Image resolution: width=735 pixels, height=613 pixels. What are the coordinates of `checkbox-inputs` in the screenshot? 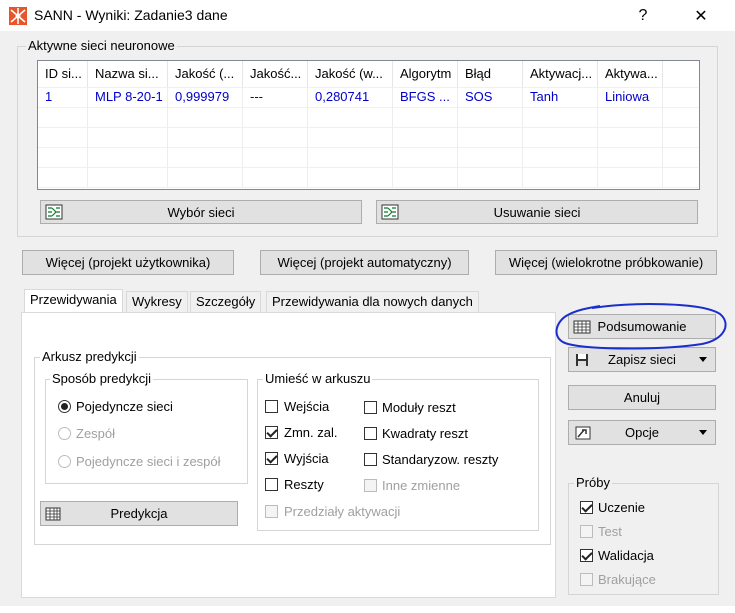 It's located at (271, 406).